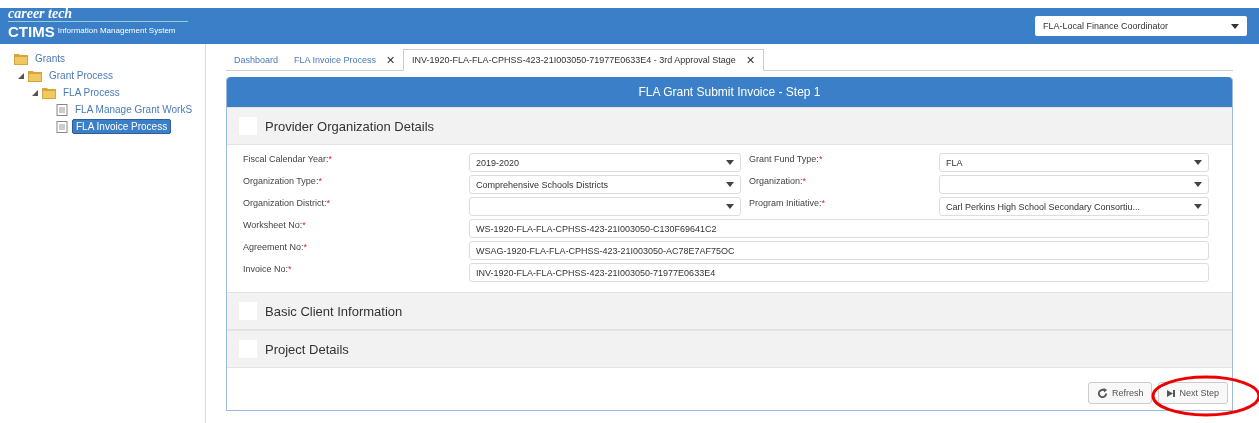 The height and width of the screenshot is (423, 1259). I want to click on input-field: WS-1920-FLA-FLA-CPHSS-423-21I003050-C130F69641C2, so click(839, 228).